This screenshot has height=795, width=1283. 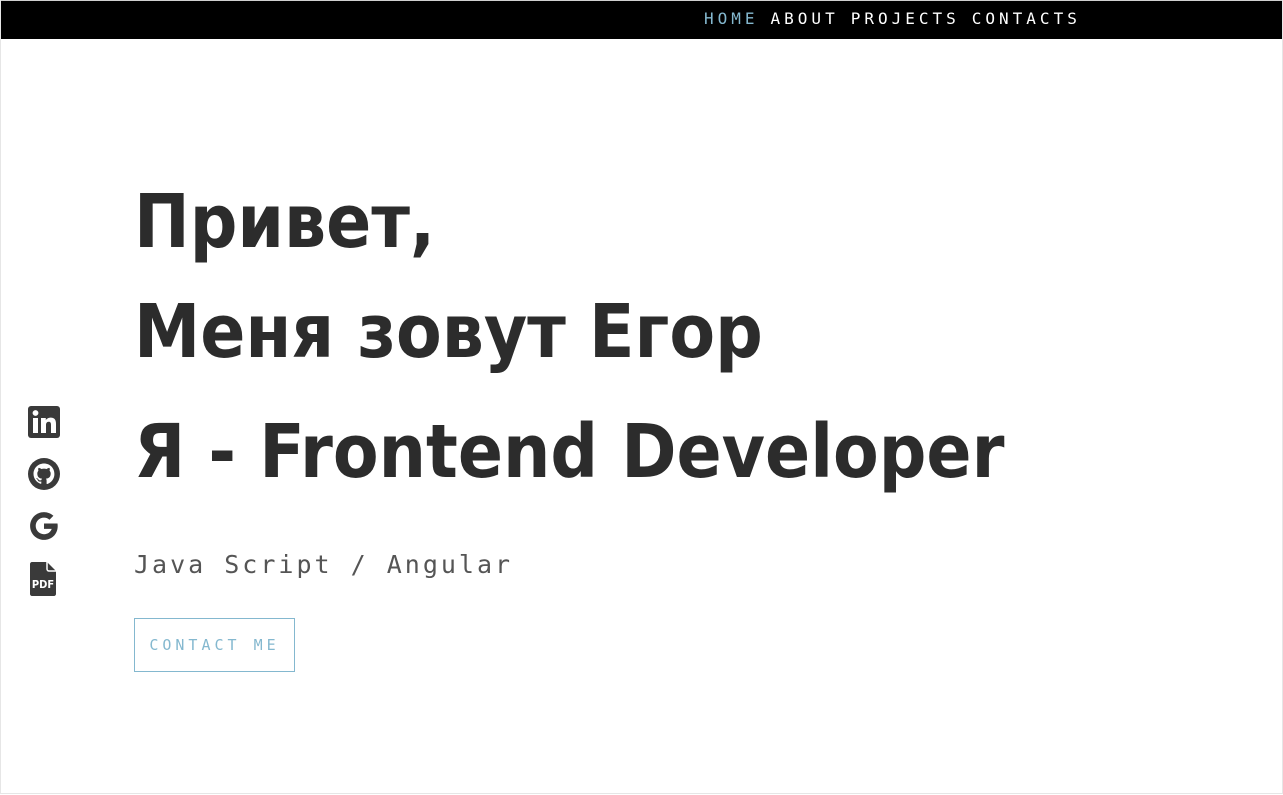 I want to click on github-icon, so click(x=44, y=474).